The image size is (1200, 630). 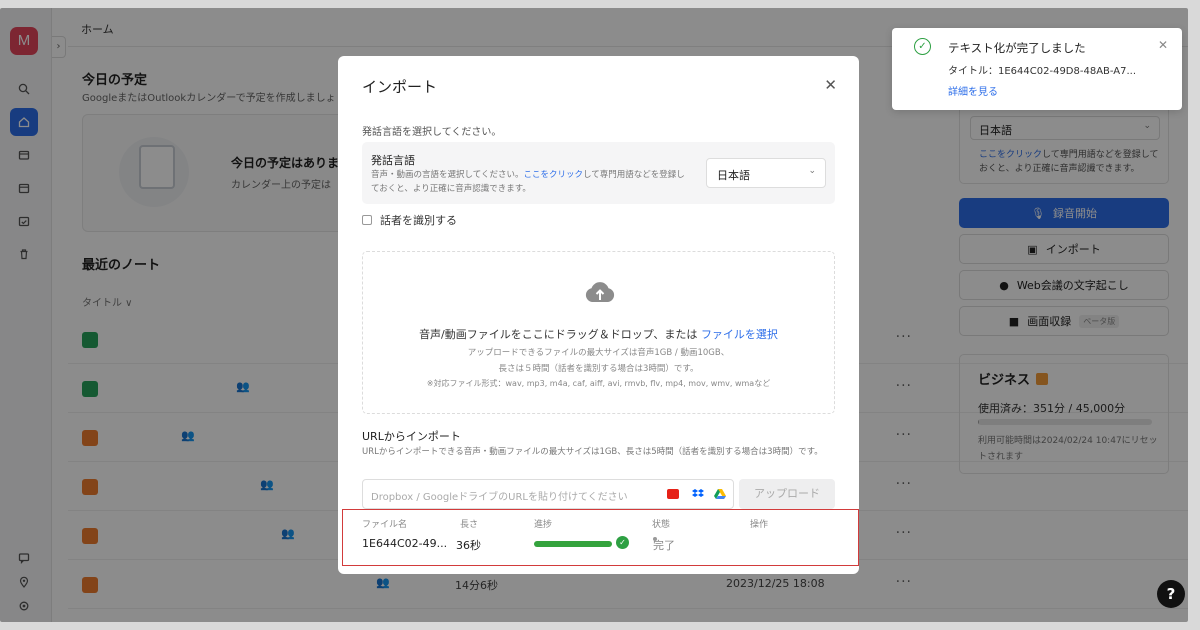 What do you see at coordinates (766, 173) in the screenshot?
I see `modal-lang-select: 日本語 ⌄` at bounding box center [766, 173].